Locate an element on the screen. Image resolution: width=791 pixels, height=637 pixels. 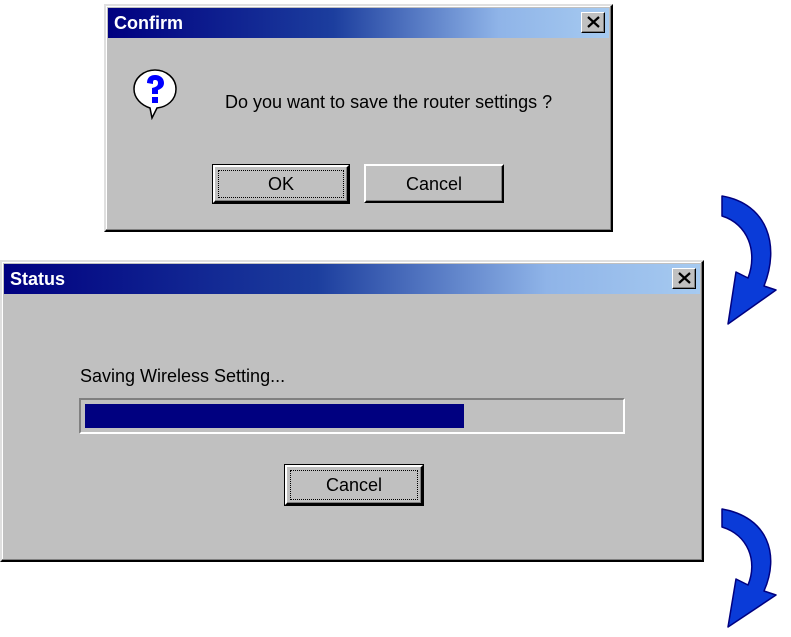
ok-button-label: OK is located at coordinates (280, 184).